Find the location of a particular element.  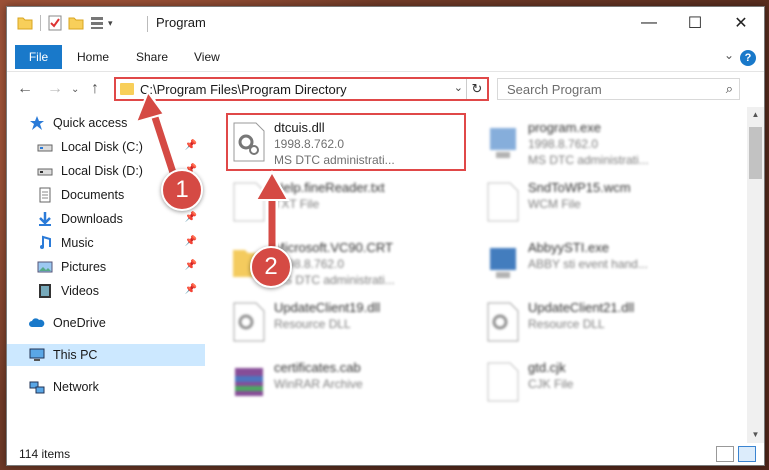

recent-locations-icon: ⌄ is located at coordinates (75, 89).